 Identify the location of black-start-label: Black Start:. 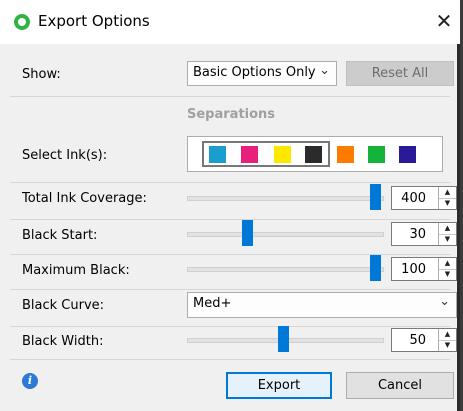
(60, 235).